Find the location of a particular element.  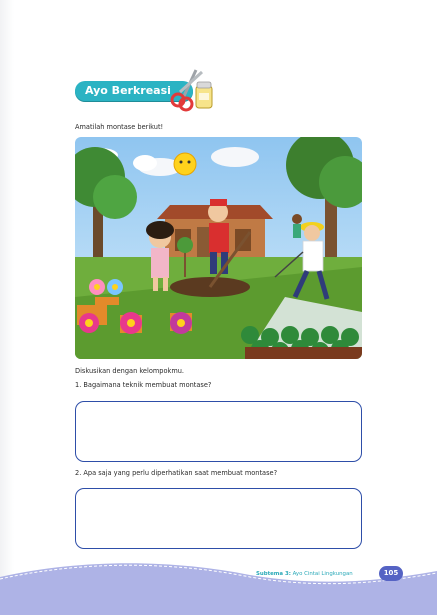

subtheme-title: Ayo Cintai Lingkungan is located at coordinates (322, 574).